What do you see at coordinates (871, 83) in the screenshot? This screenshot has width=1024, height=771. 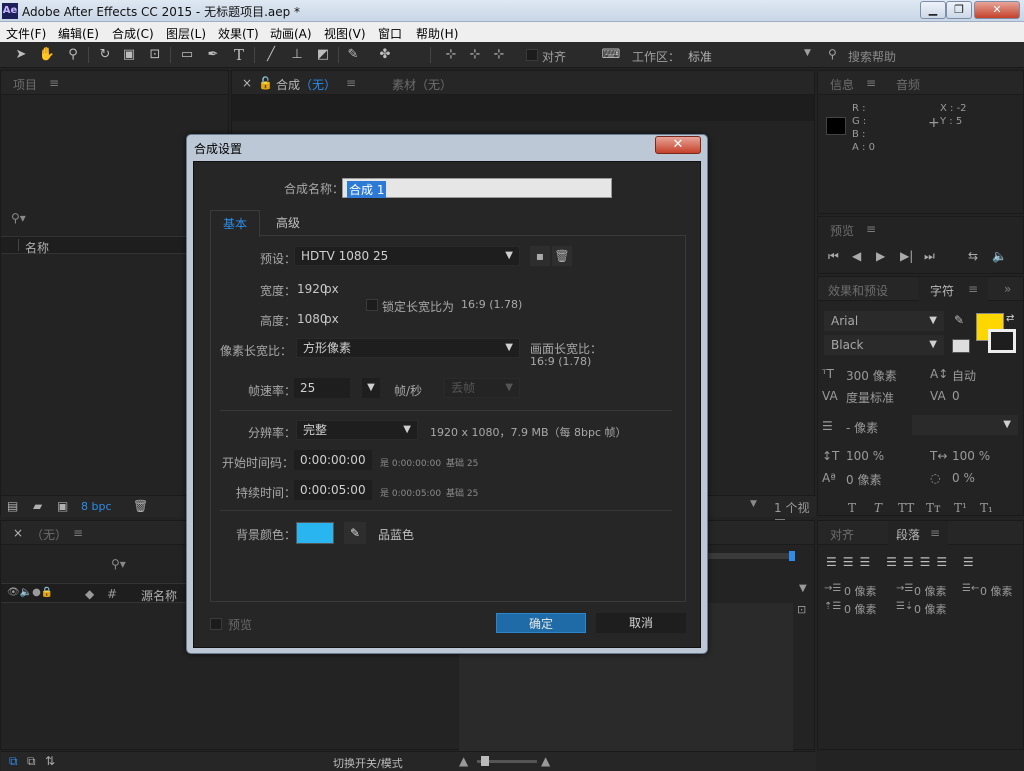 I see `info-panel-menu-icon: ≡` at bounding box center [871, 83].